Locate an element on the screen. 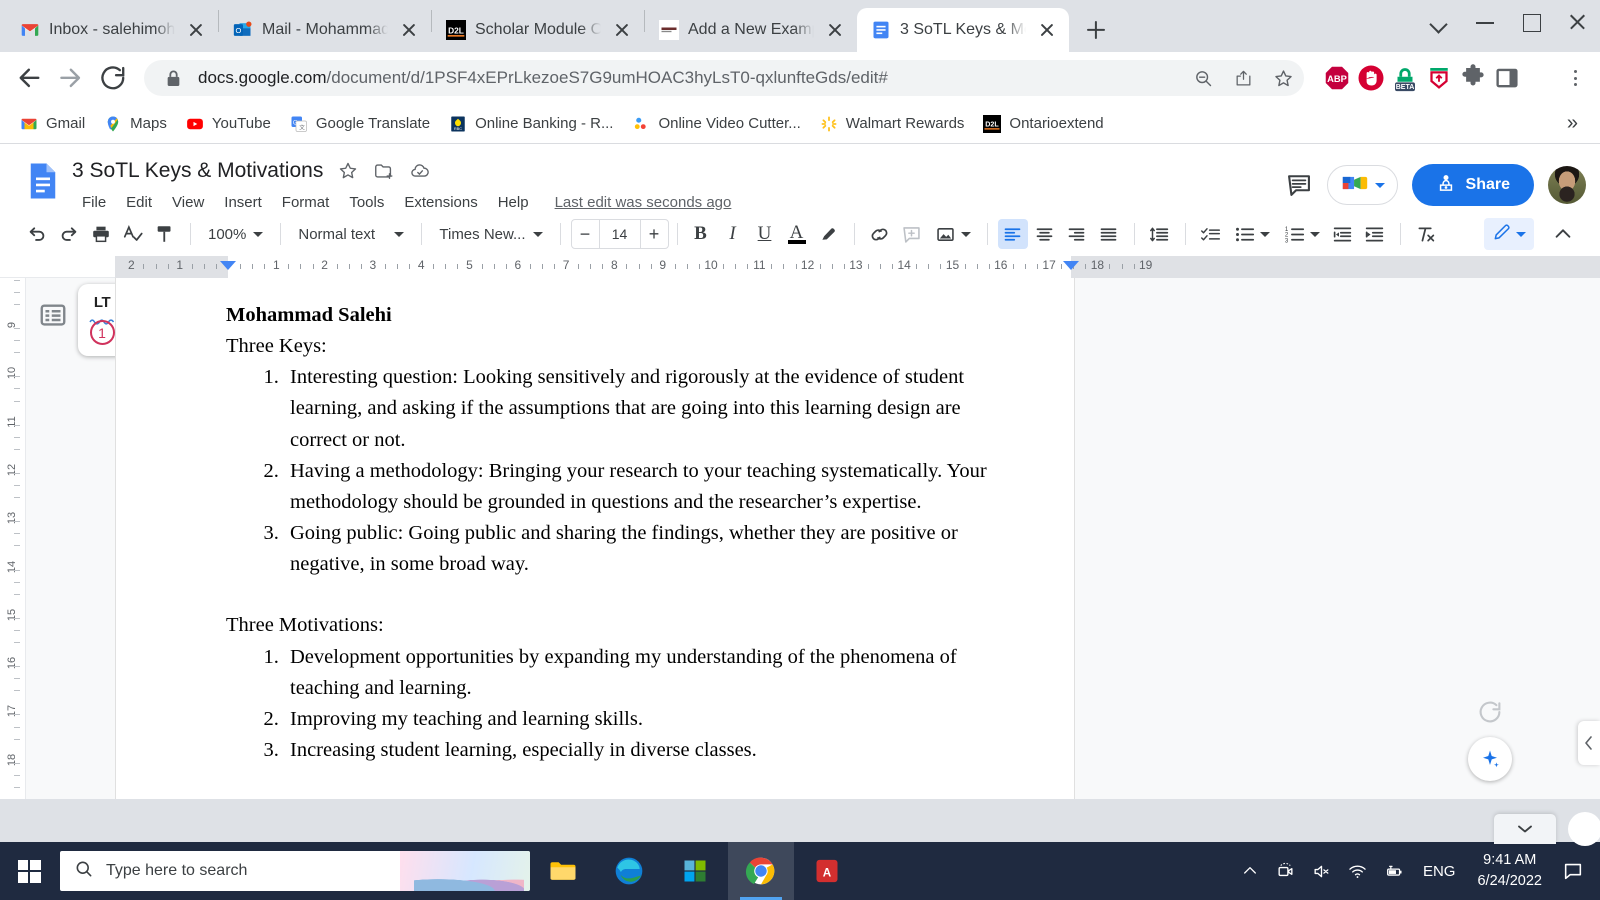  decrease-font-size-button: − is located at coordinates (585, 234).